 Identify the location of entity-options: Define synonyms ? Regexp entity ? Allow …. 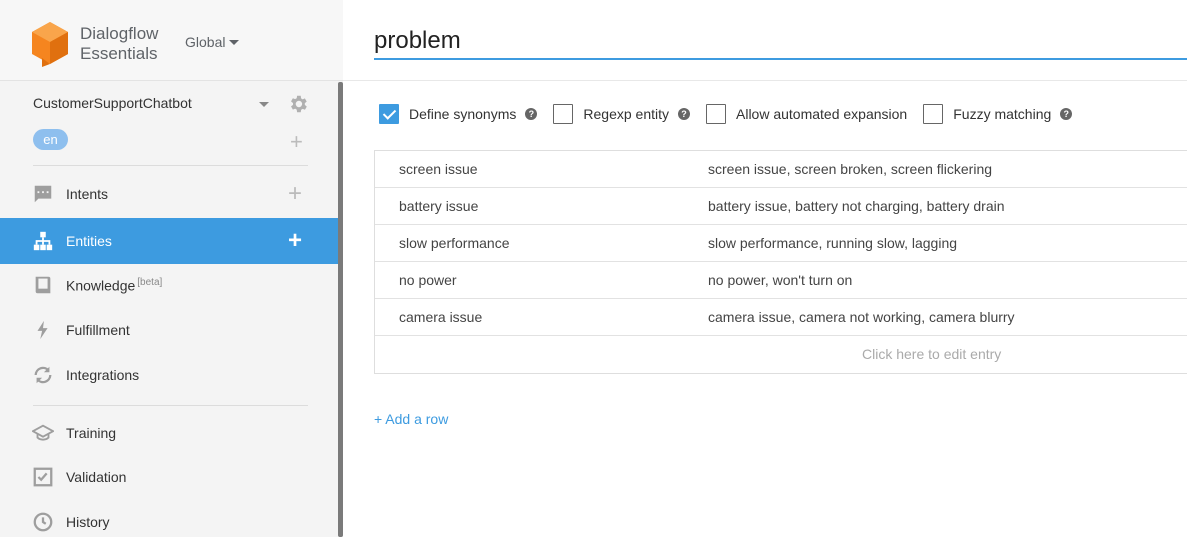
(733, 114).